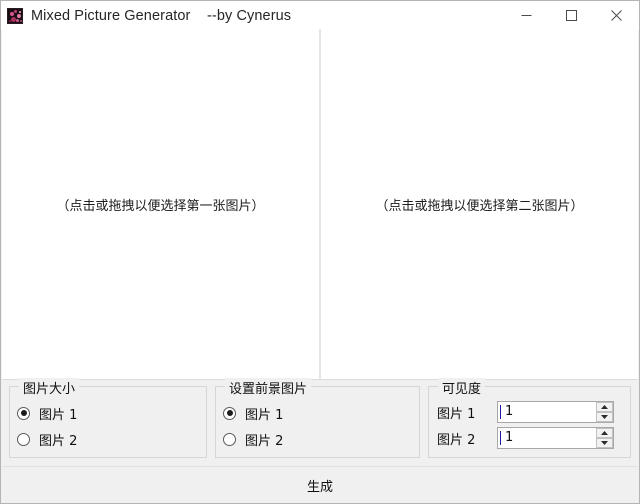 This screenshot has width=640, height=504. I want to click on app-thumbnail-icon, so click(15, 15).